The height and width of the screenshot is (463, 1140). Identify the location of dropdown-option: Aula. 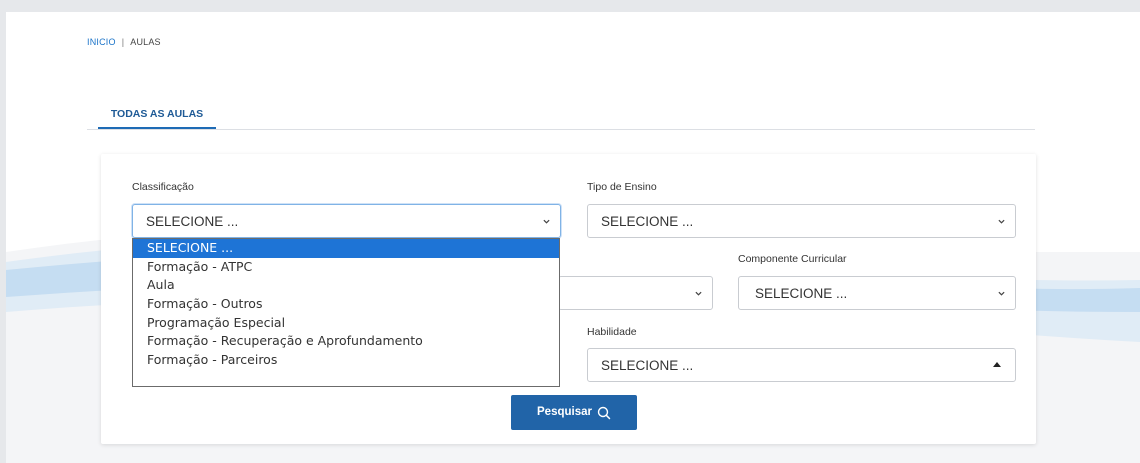
(346, 285).